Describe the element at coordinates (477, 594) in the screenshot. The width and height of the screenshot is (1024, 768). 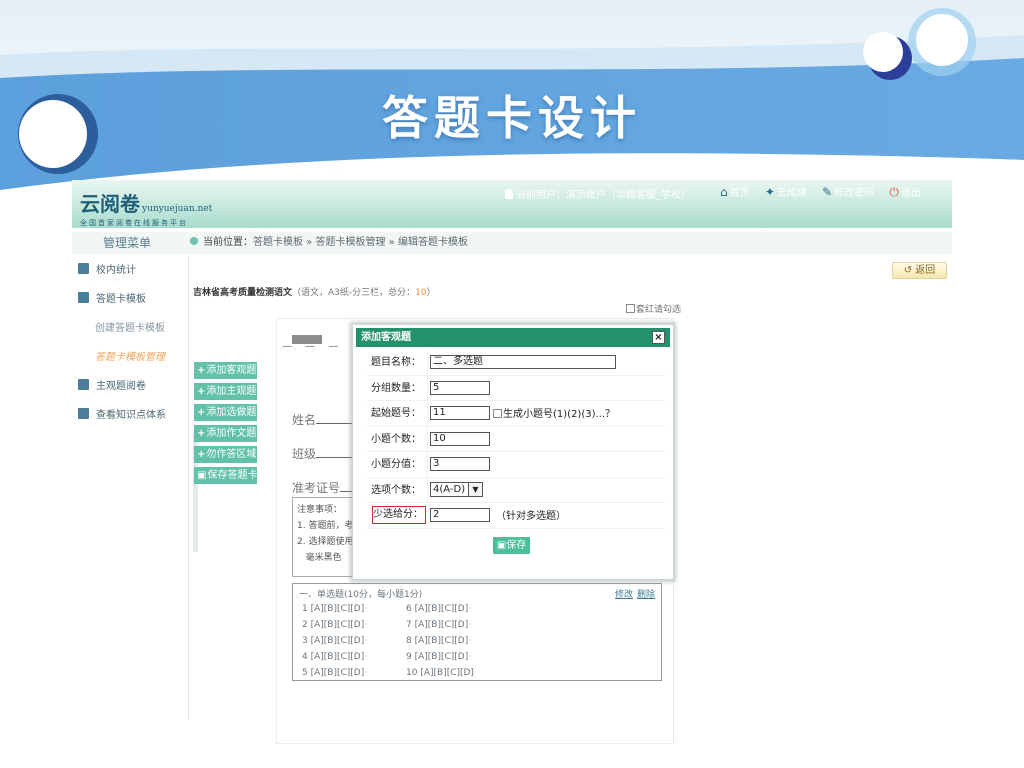
I see `section-header: 一、单选题(10分，每小题1分) 修改 删除` at that location.